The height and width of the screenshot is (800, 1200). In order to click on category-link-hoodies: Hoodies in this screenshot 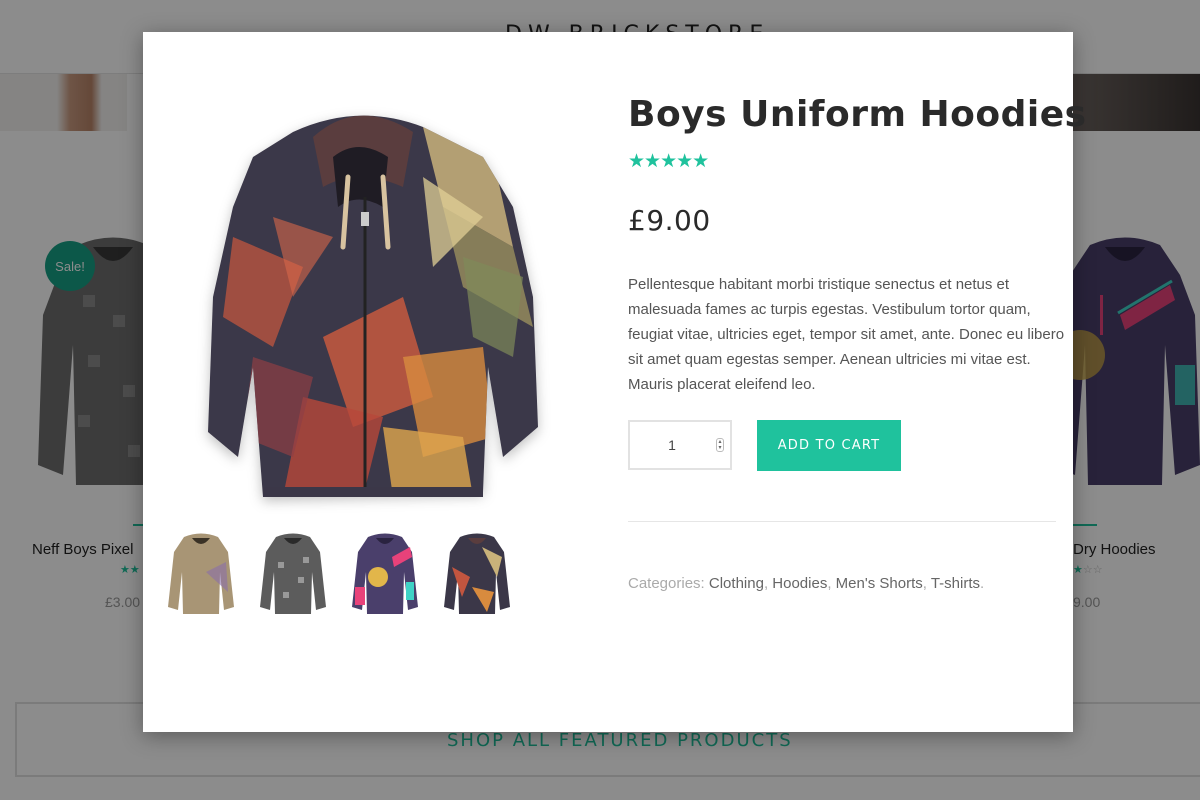, I will do `click(799, 583)`.